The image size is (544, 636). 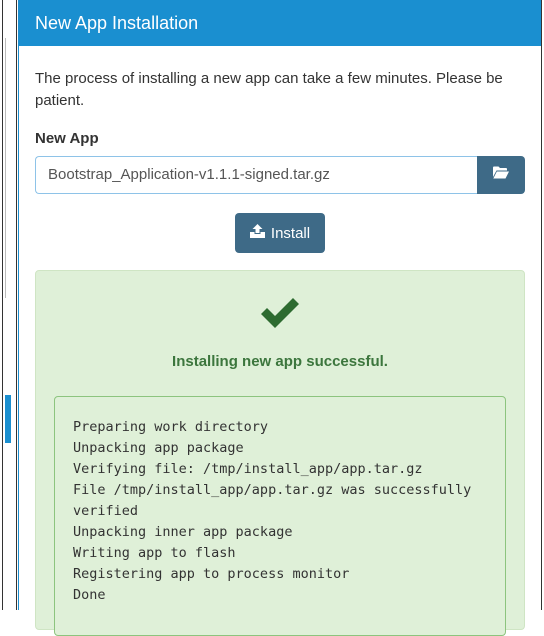 I want to click on sidebar-edge-line, so click(x=2, y=305).